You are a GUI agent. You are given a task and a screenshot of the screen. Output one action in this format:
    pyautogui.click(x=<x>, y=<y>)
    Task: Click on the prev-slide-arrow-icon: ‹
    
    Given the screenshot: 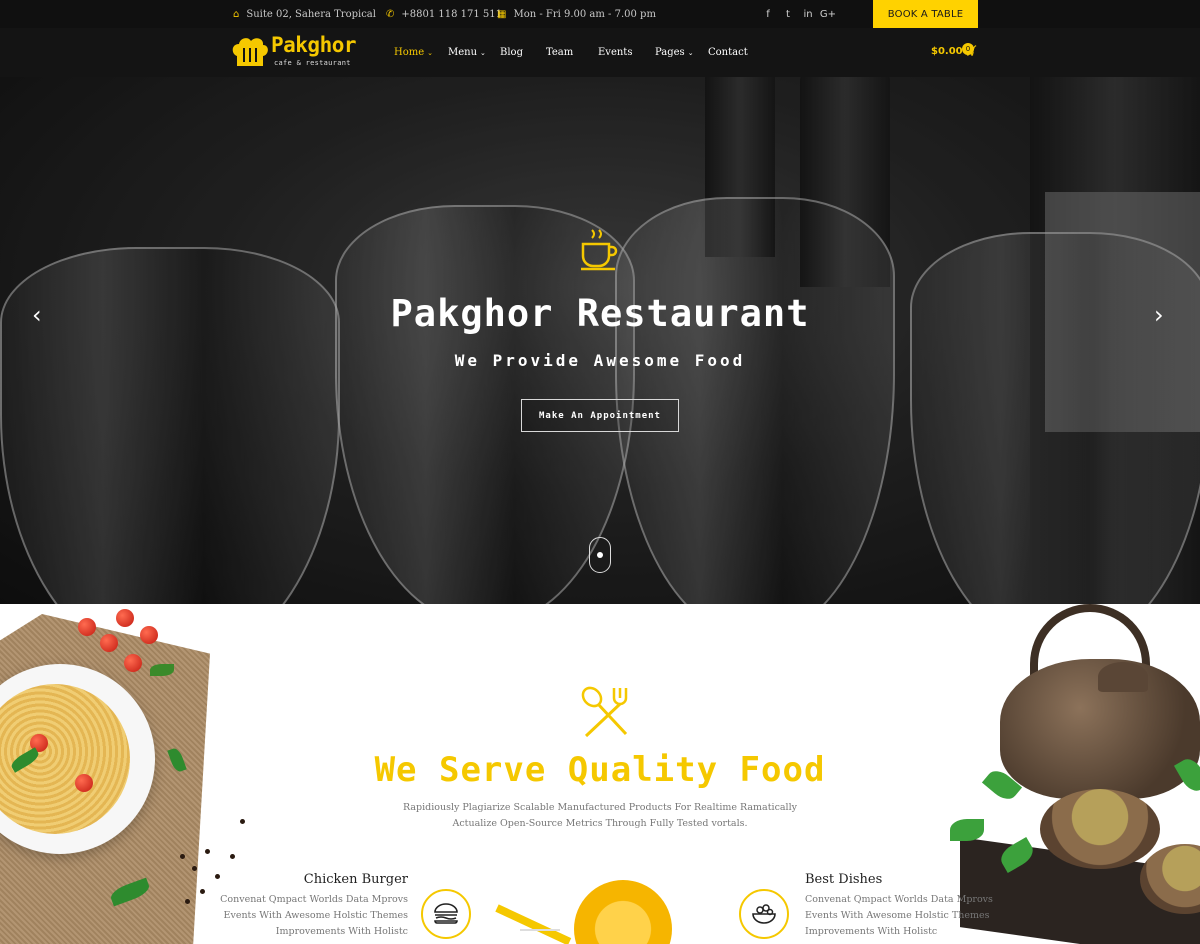 What is the action you would take?
    pyautogui.click(x=37, y=315)
    